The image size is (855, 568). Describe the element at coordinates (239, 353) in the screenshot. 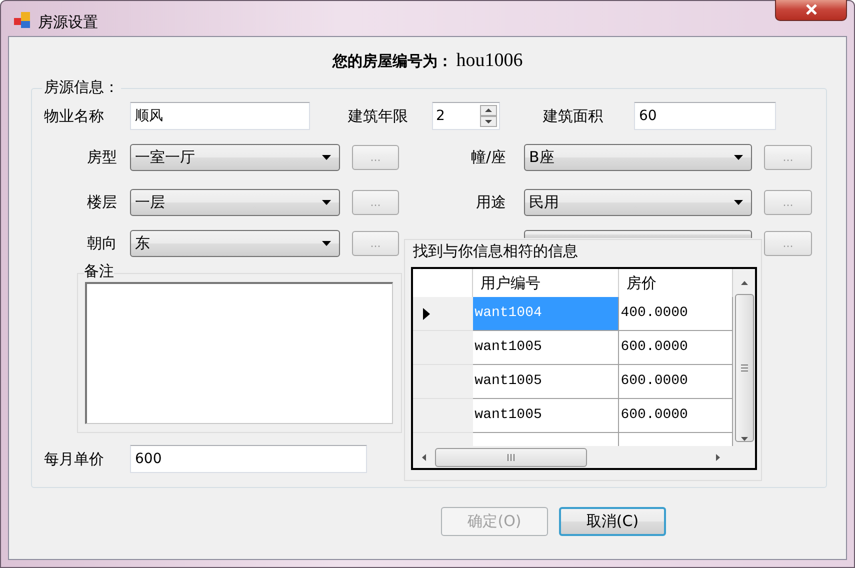

I see `remarks-field` at that location.